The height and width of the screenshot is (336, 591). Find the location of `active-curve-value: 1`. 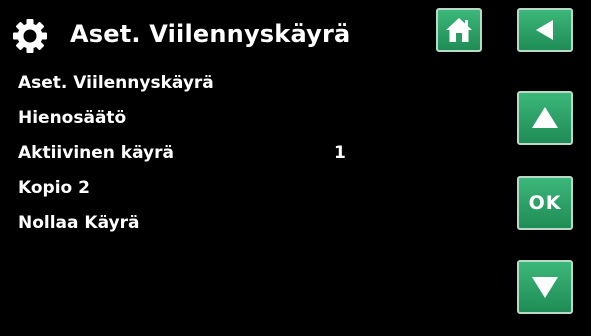

active-curve-value: 1 is located at coordinates (340, 153).